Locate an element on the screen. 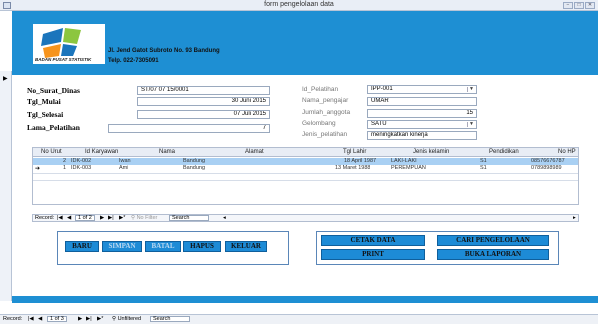  column-header-jenis-kelamin: Jenis kelamin is located at coordinates (431, 152).